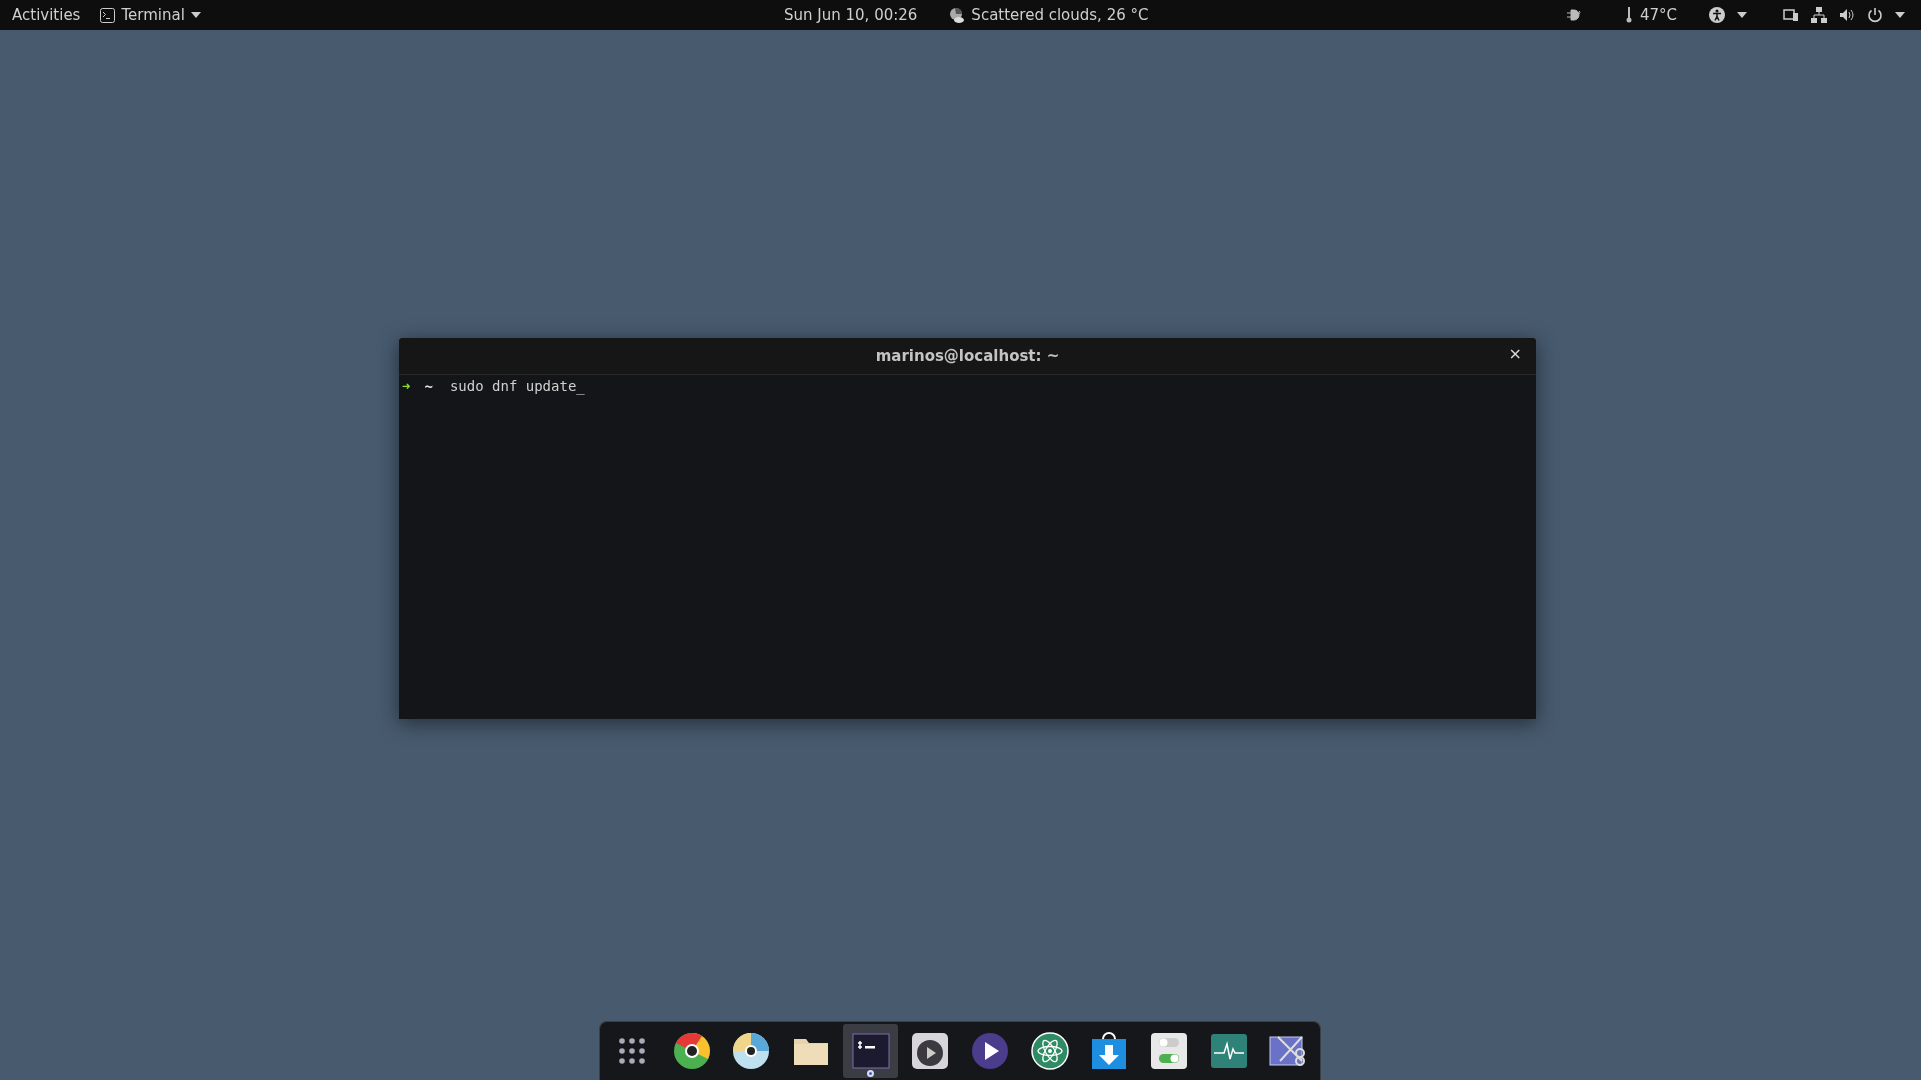 The width and height of the screenshot is (1921, 1080). I want to click on dock-item, so click(870, 1051).